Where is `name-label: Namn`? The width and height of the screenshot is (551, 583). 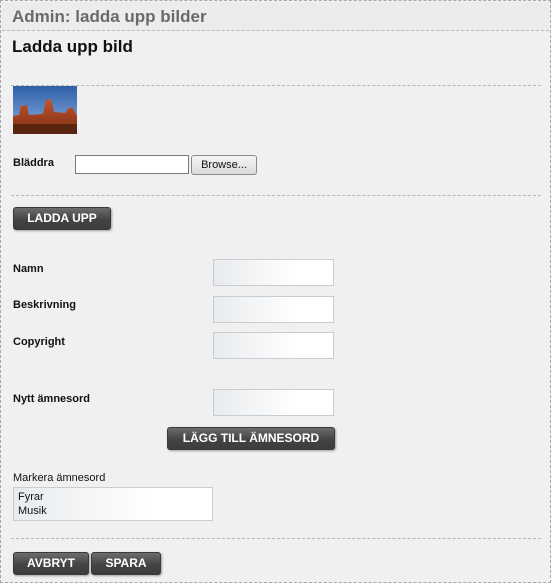
name-label: Namn is located at coordinates (28, 269).